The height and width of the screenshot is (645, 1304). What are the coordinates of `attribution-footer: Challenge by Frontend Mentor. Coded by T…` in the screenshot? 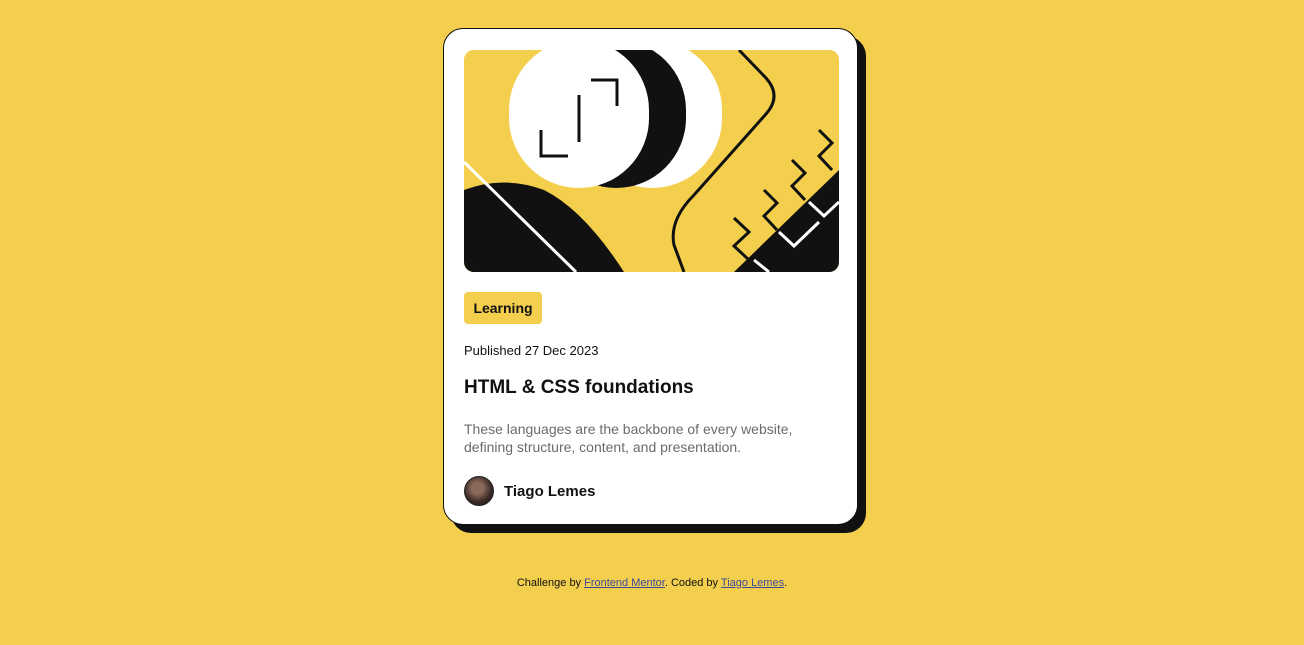 It's located at (652, 583).